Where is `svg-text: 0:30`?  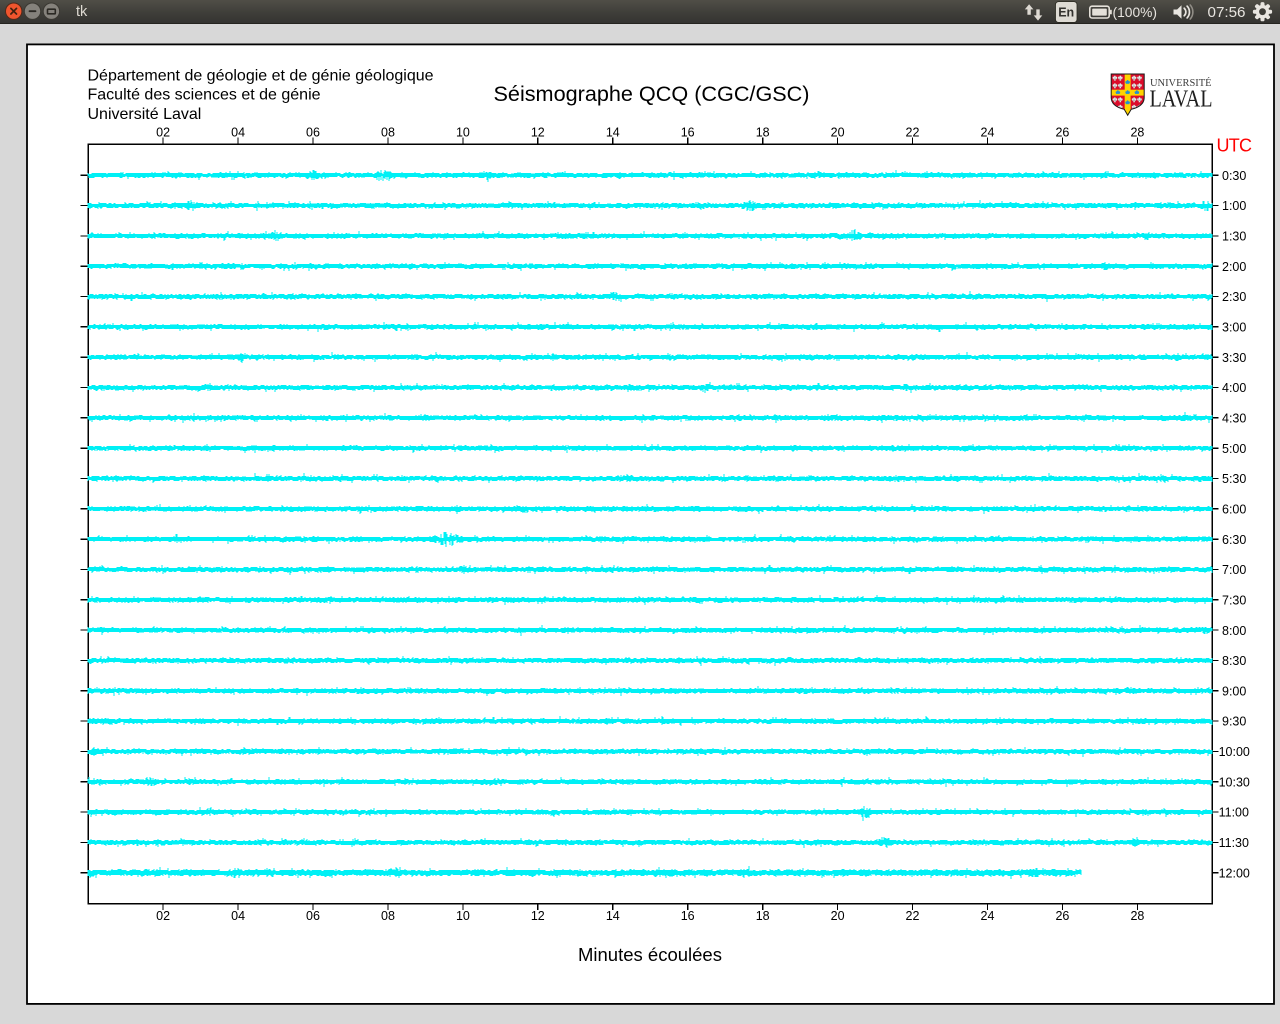
svg-text: 0:30 is located at coordinates (1234, 176).